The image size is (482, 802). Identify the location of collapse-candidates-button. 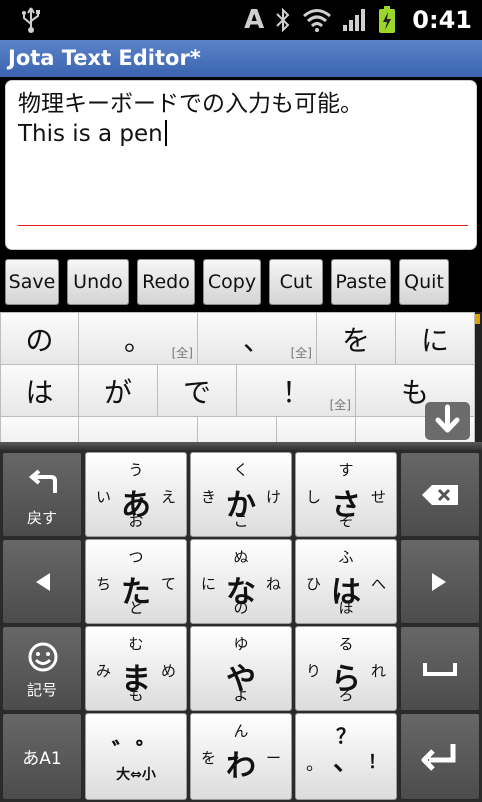
(447, 421).